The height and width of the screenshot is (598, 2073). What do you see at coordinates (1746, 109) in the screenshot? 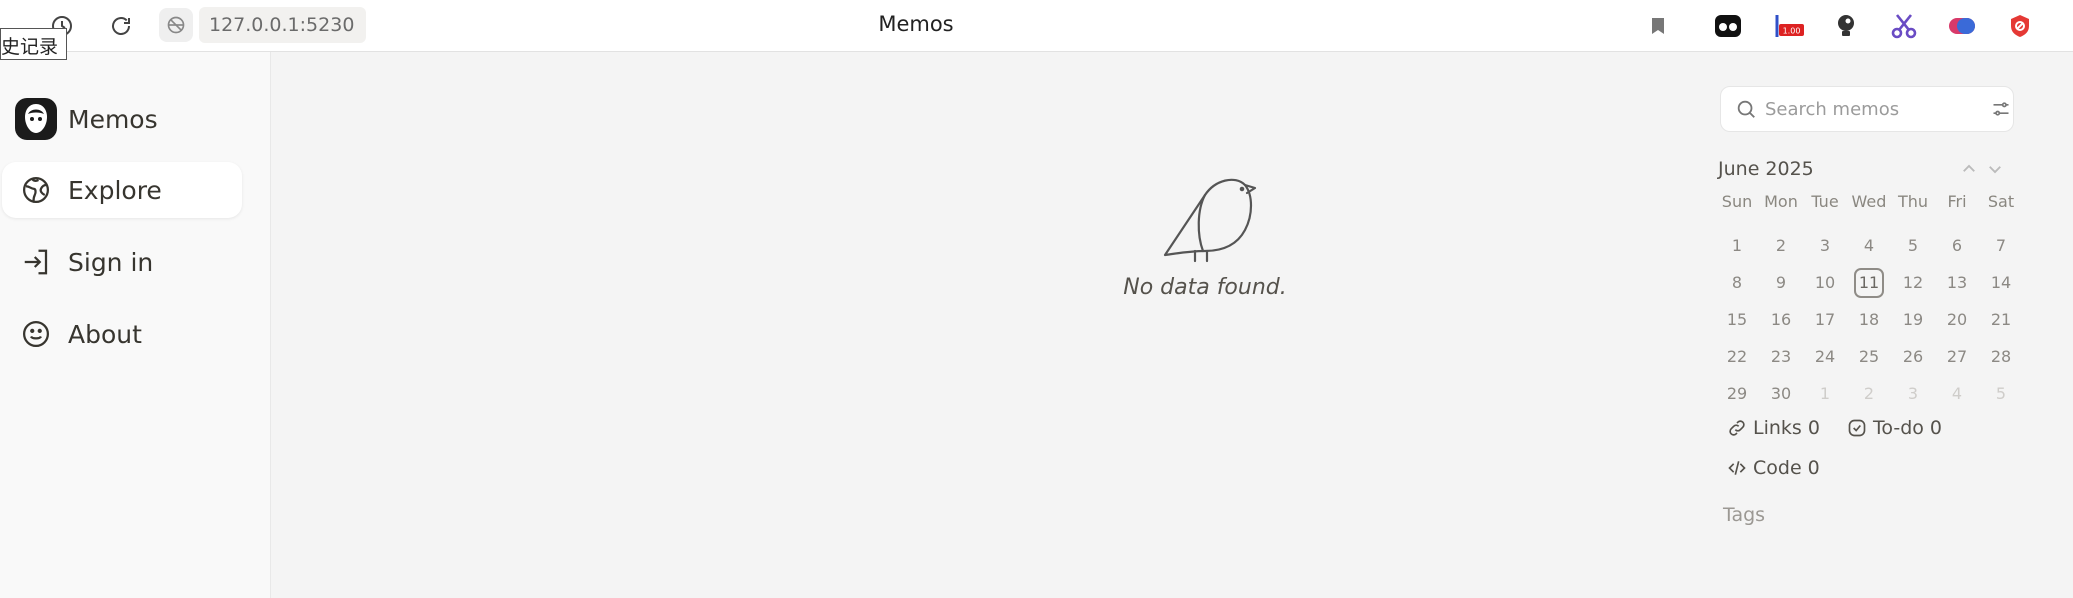
I see `search-icon` at bounding box center [1746, 109].